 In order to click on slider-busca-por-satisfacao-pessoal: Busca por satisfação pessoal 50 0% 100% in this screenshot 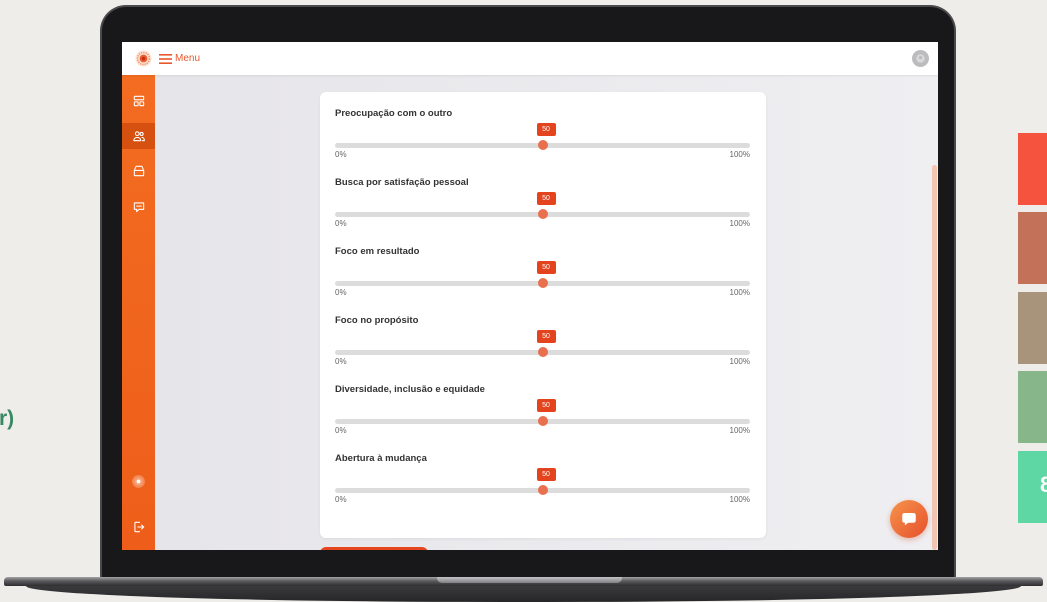, I will do `click(542, 205)`.